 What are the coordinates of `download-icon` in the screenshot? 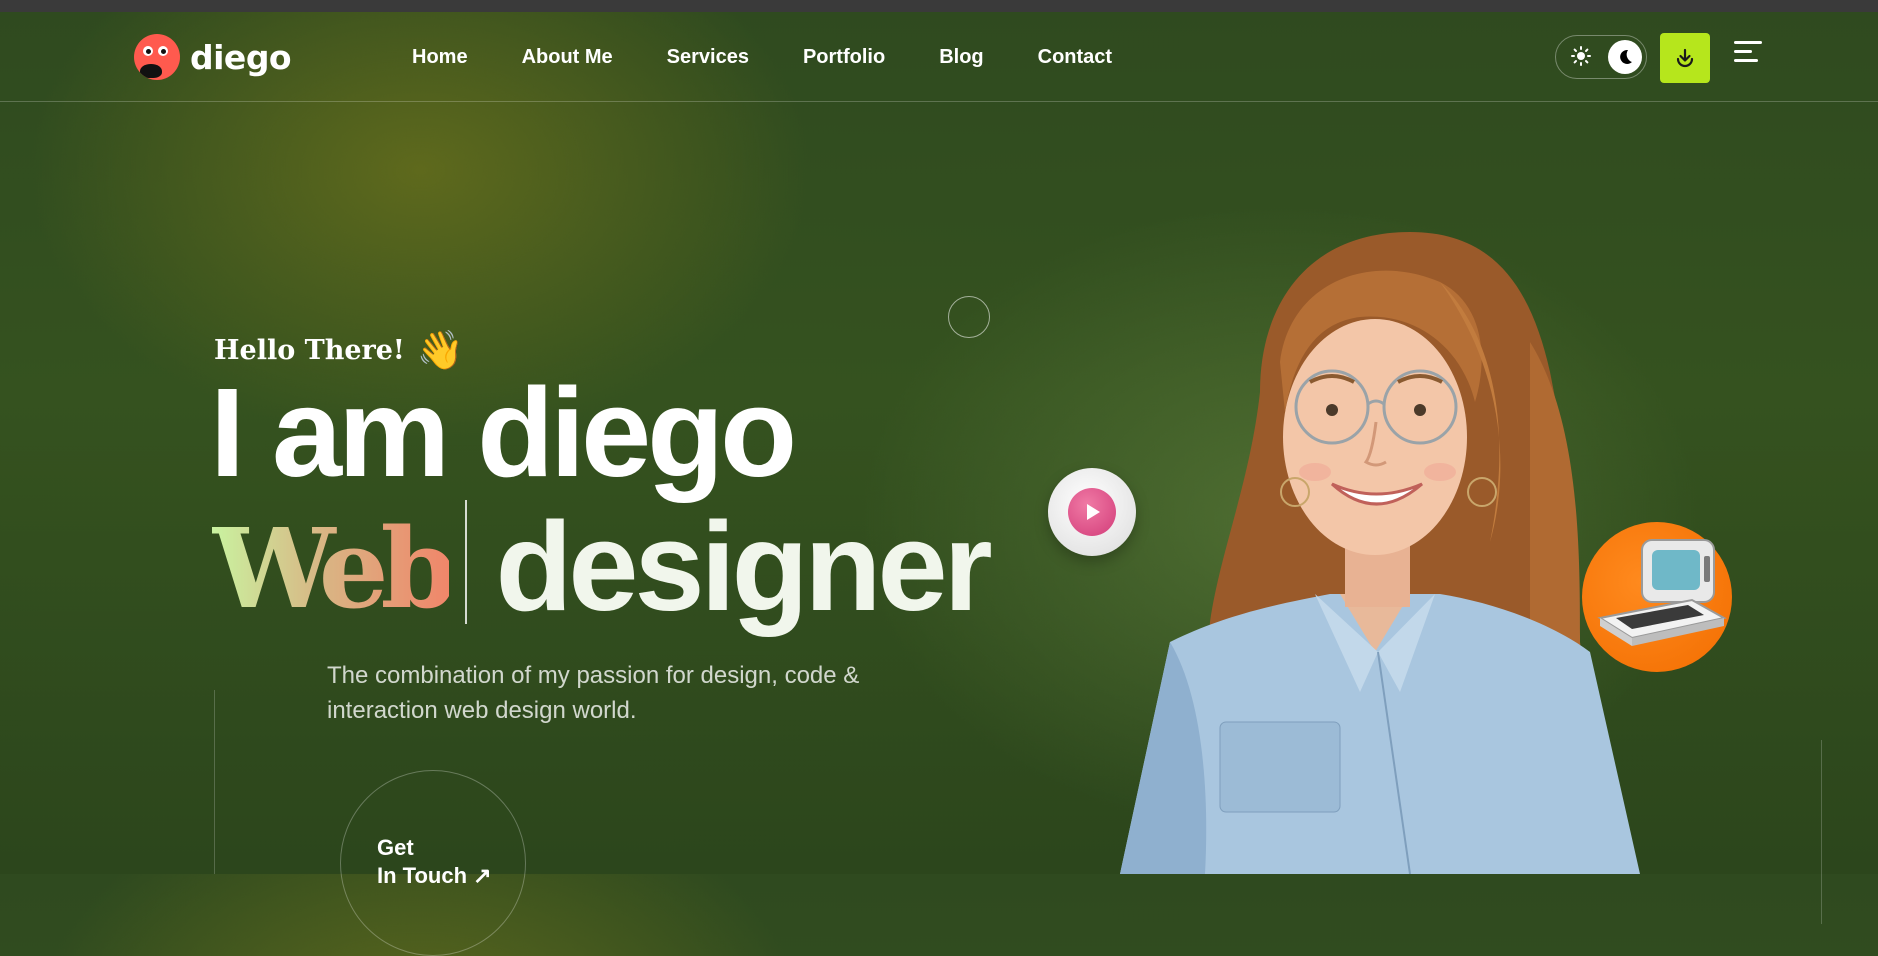 It's located at (1685, 58).